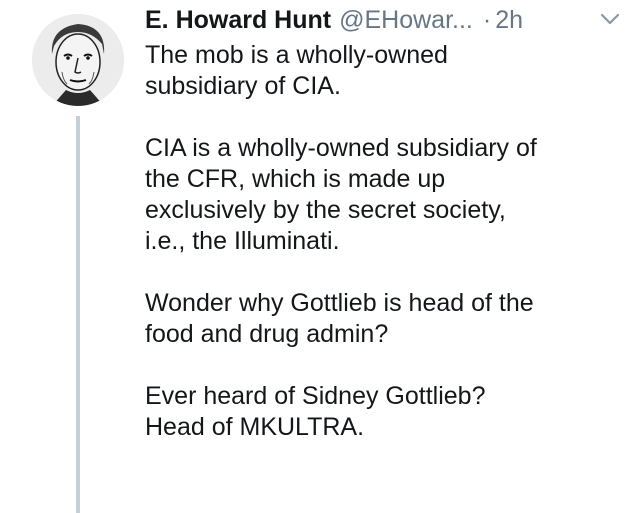 This screenshot has width=640, height=513. I want to click on tweet-line: the CFR, which is made up, so click(295, 179).